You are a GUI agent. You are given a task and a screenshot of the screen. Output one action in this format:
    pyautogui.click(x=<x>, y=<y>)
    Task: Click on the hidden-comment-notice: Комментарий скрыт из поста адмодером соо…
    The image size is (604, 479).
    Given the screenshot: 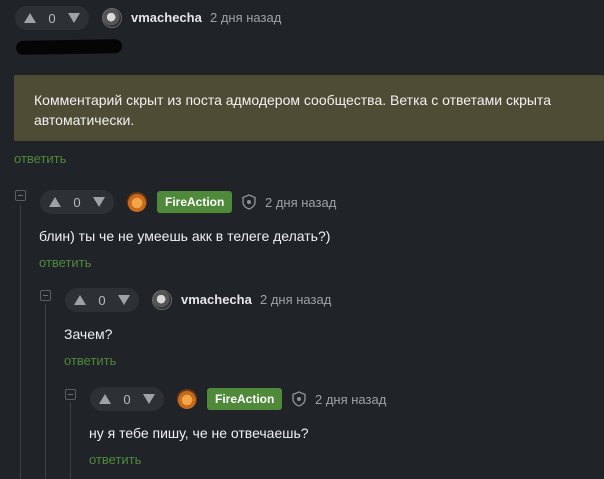 What is the action you would take?
    pyautogui.click(x=309, y=108)
    